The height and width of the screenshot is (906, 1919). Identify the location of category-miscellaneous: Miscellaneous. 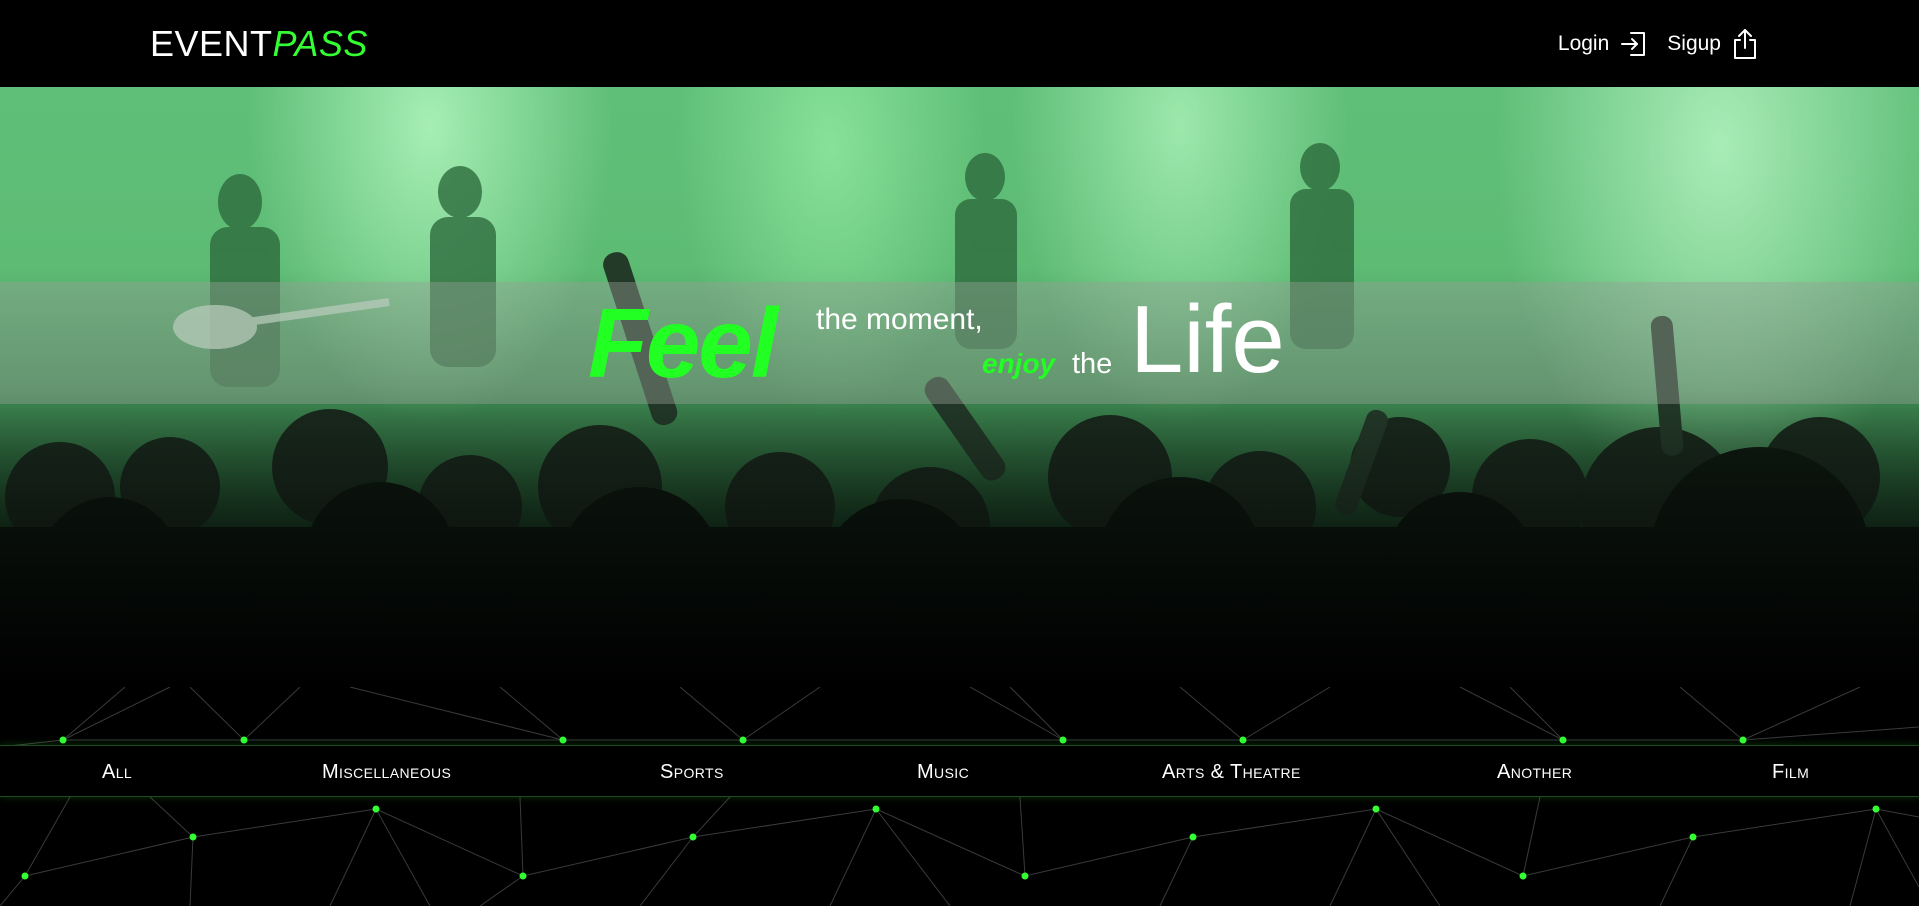
(386, 772).